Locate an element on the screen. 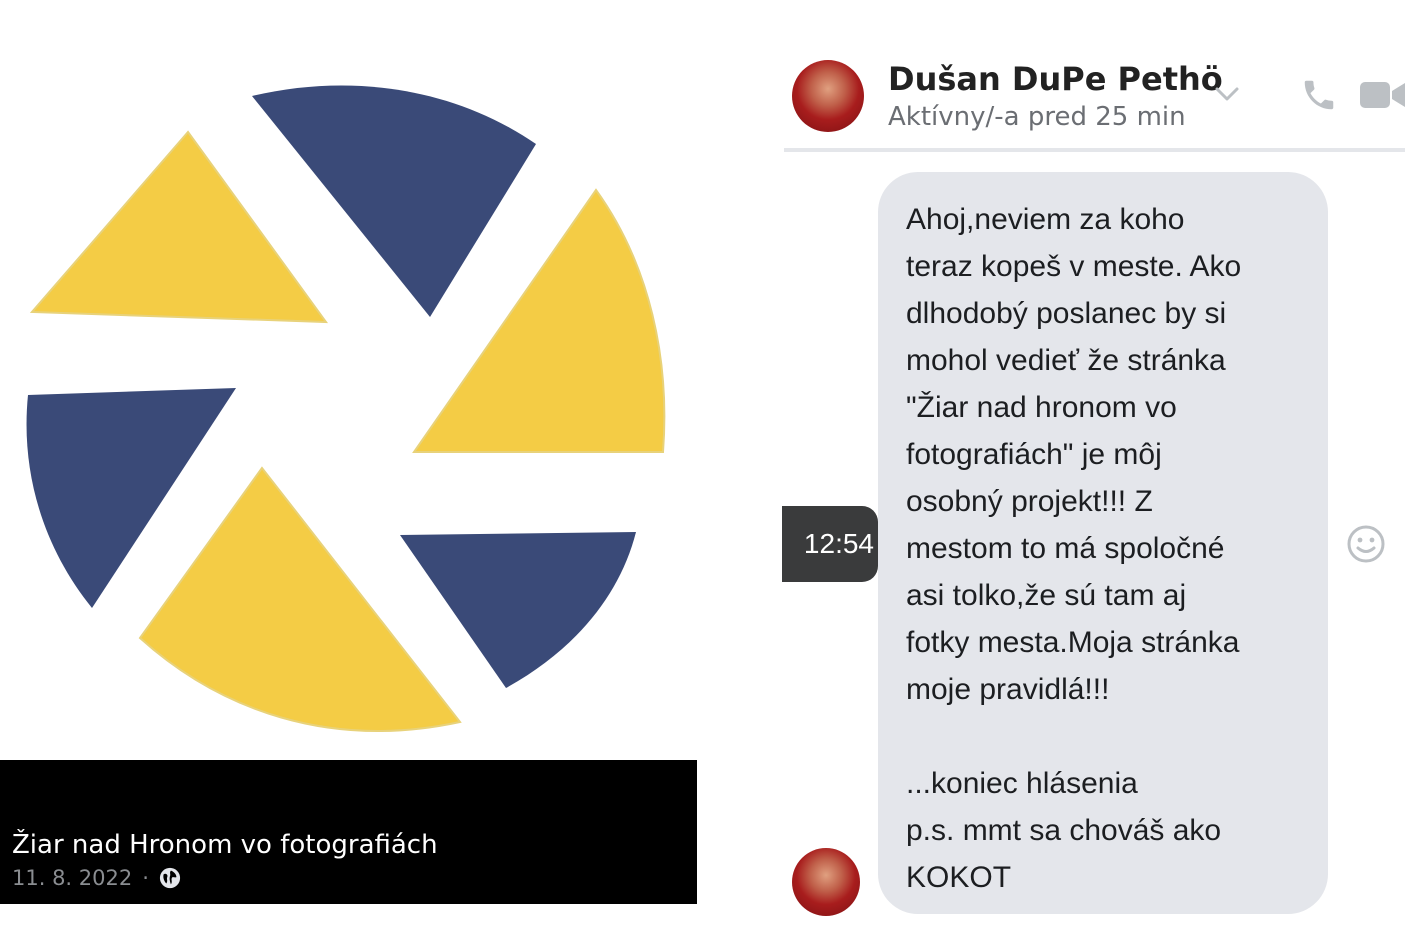 The width and height of the screenshot is (1405, 933). message-timestamp: 12:54 is located at coordinates (830, 544).